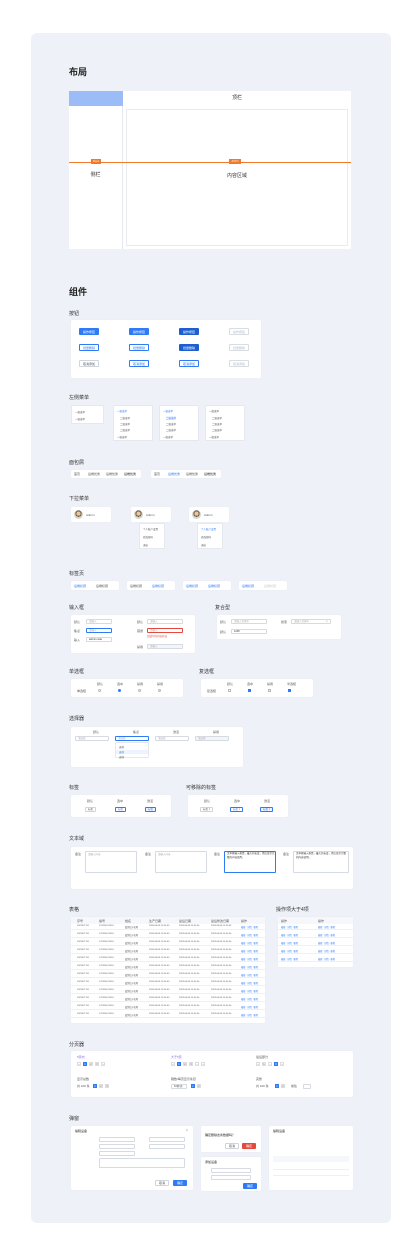 The width and height of the screenshot is (420, 1256). Describe the element at coordinates (132, 738) in the screenshot. I see `select-focus: 请选择` at that location.